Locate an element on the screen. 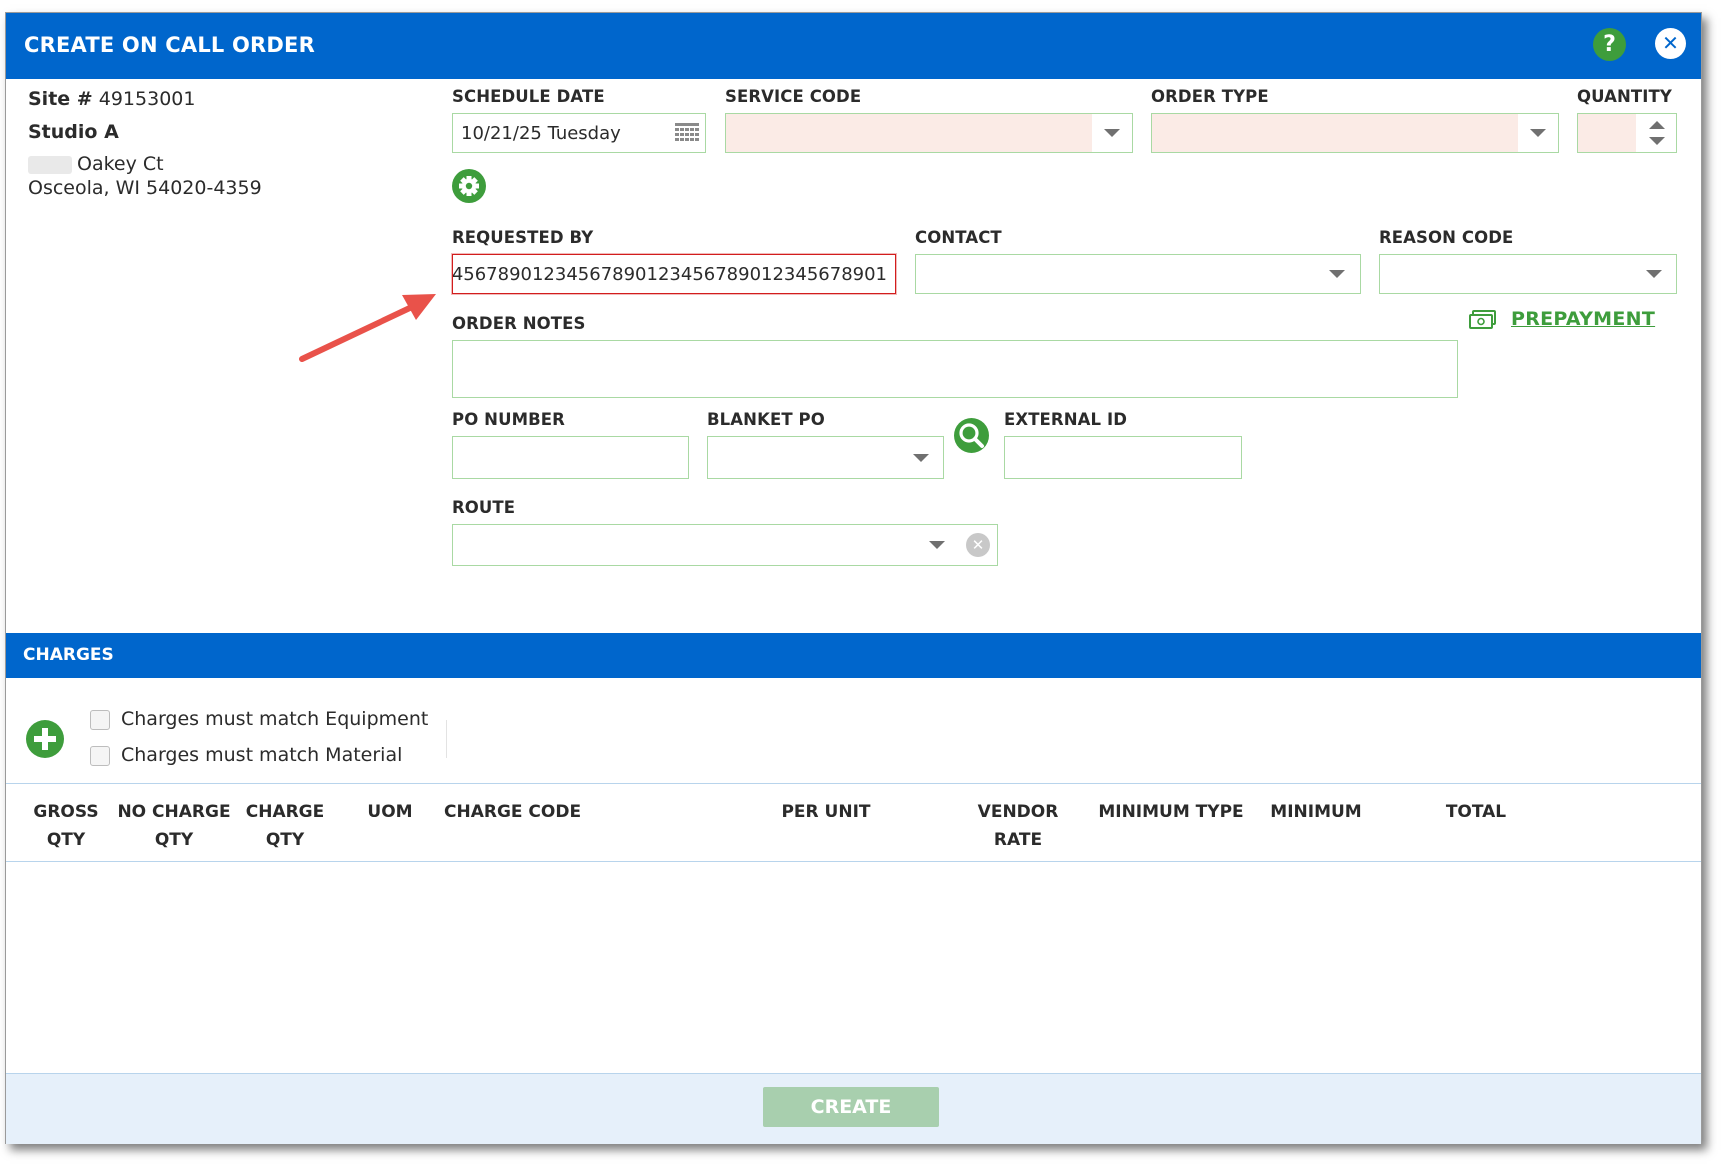 This screenshot has height=1164, width=1726. order-type-select is located at coordinates (1355, 133).